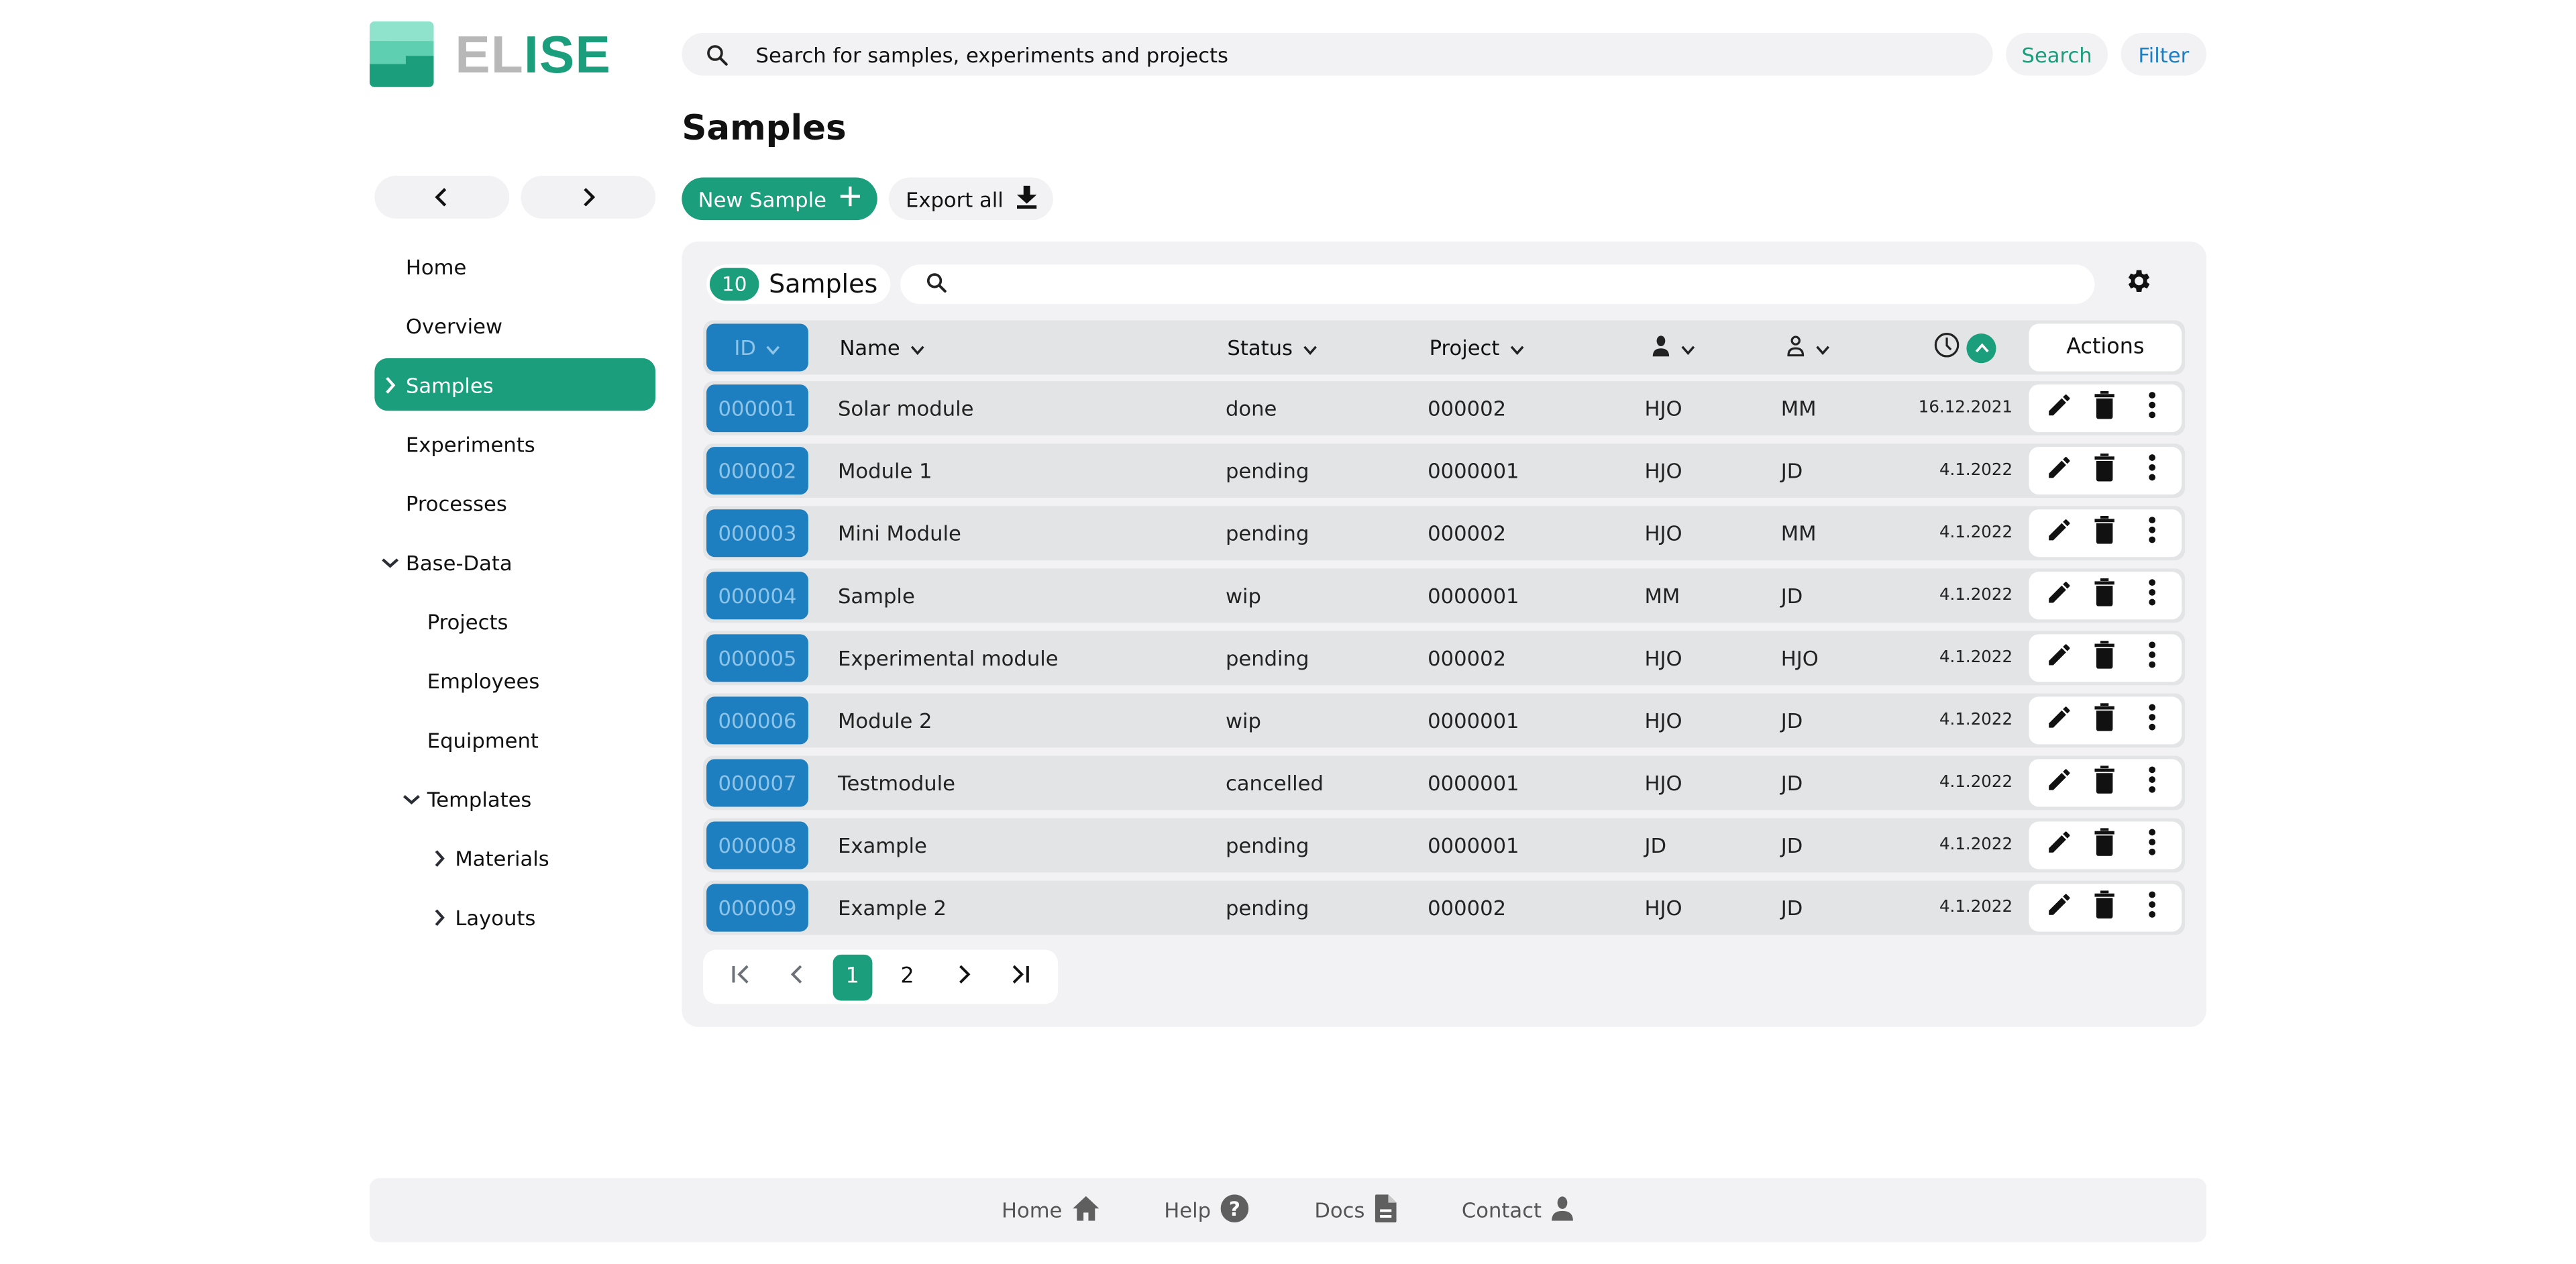 This screenshot has height=1264, width=2576. Describe the element at coordinates (514, 621) in the screenshot. I see `sidebar-item-projects: Projects` at that location.